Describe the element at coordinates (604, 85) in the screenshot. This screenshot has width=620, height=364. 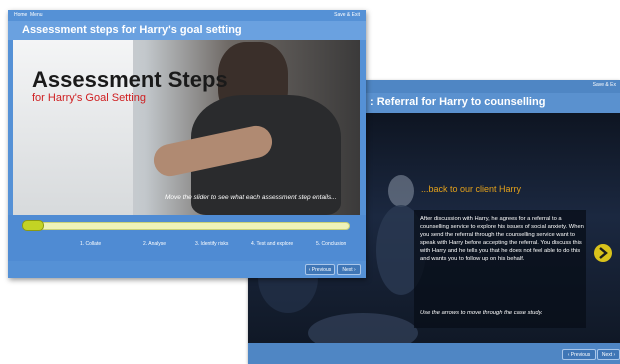
I see `save-exit-link: Save & Ex` at that location.